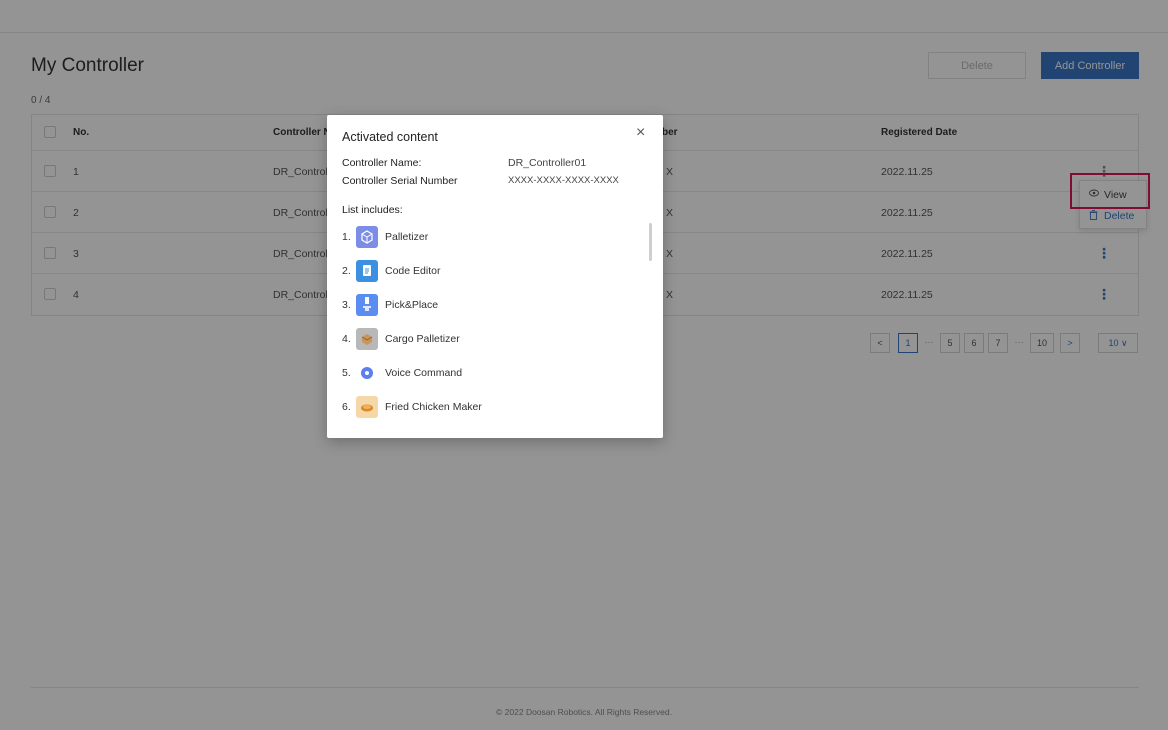  I want to click on list-item-number: 2., so click(346, 271).